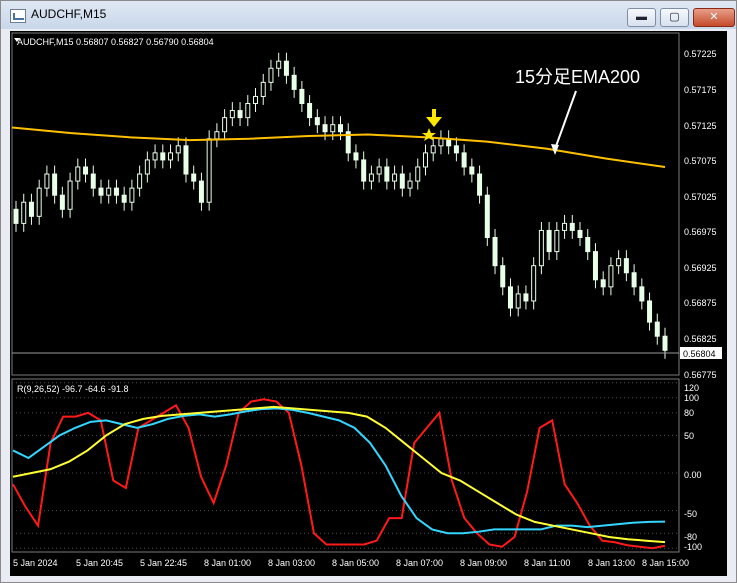  What do you see at coordinates (69, 14) in the screenshot?
I see `window-title: AUDCHF,M15` at bounding box center [69, 14].